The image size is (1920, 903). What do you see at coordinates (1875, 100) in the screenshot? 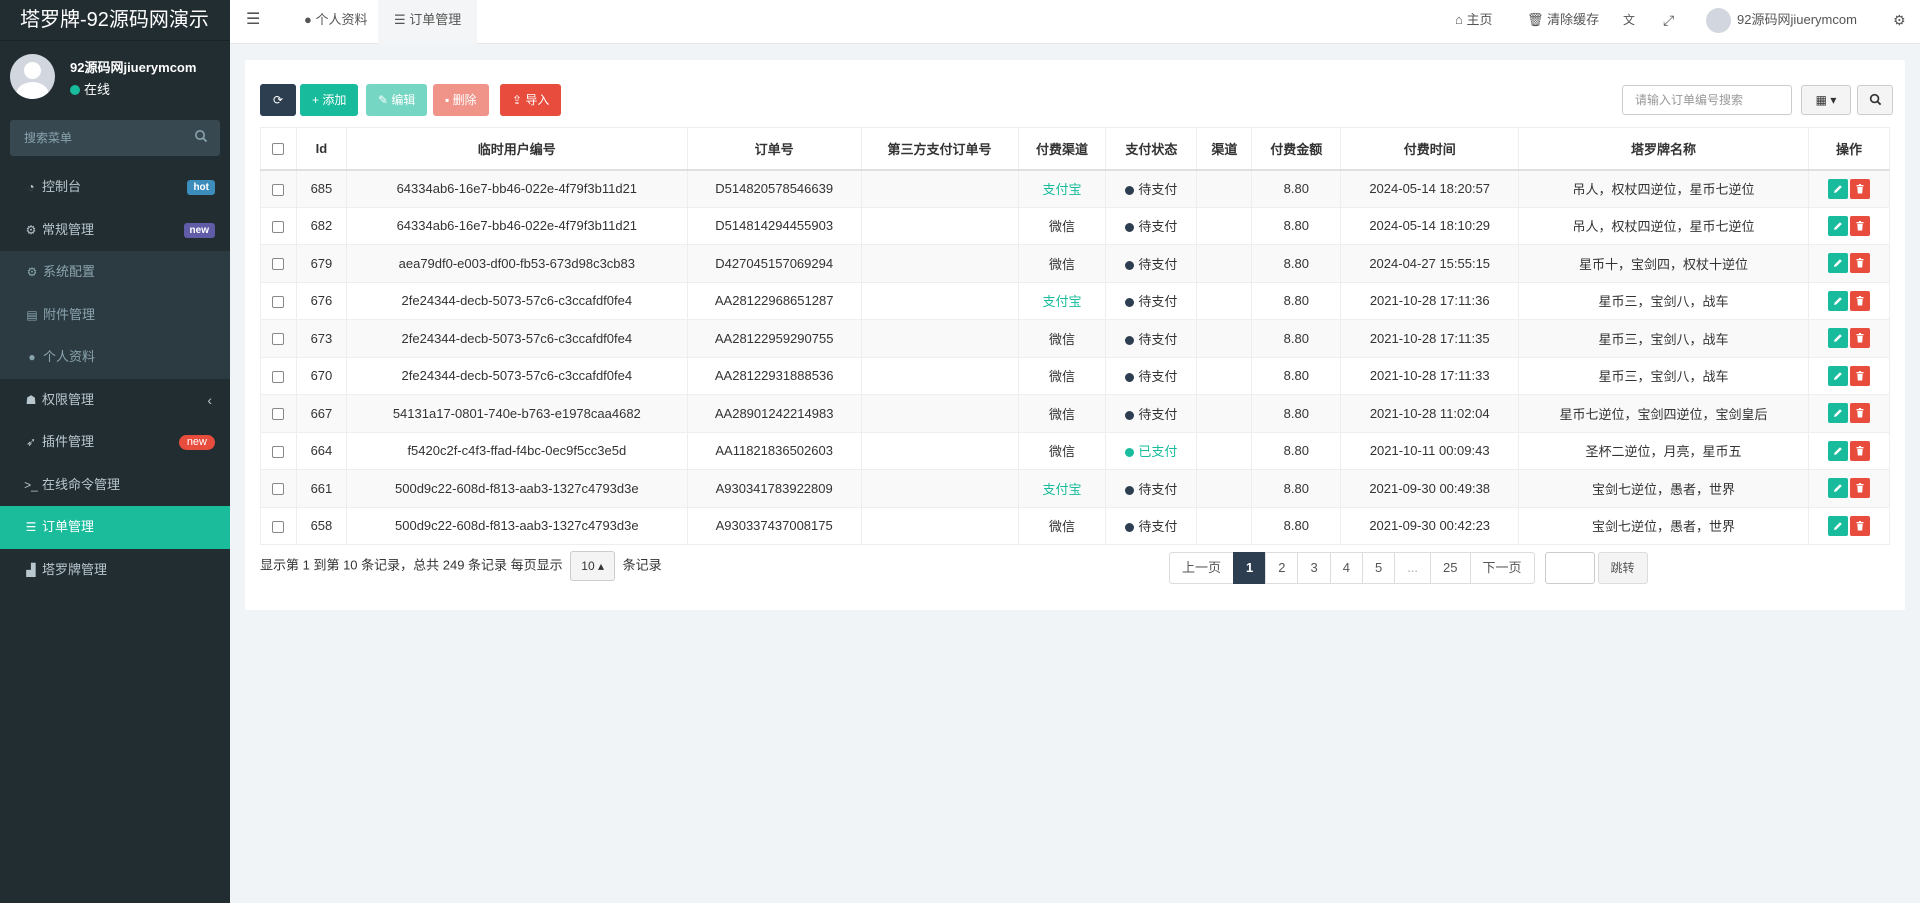
I see `search-button` at bounding box center [1875, 100].